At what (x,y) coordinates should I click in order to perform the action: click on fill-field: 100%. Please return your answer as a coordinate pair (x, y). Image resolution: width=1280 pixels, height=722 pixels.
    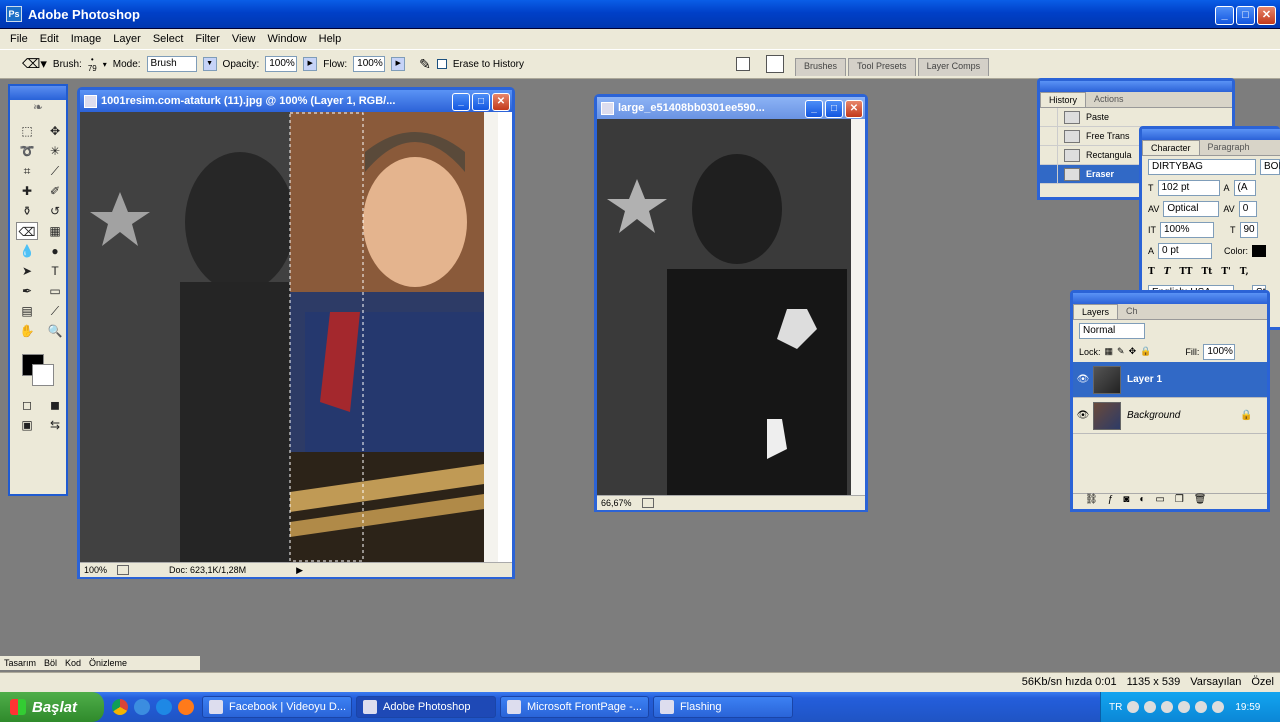
    Looking at the image, I should click on (1219, 351).